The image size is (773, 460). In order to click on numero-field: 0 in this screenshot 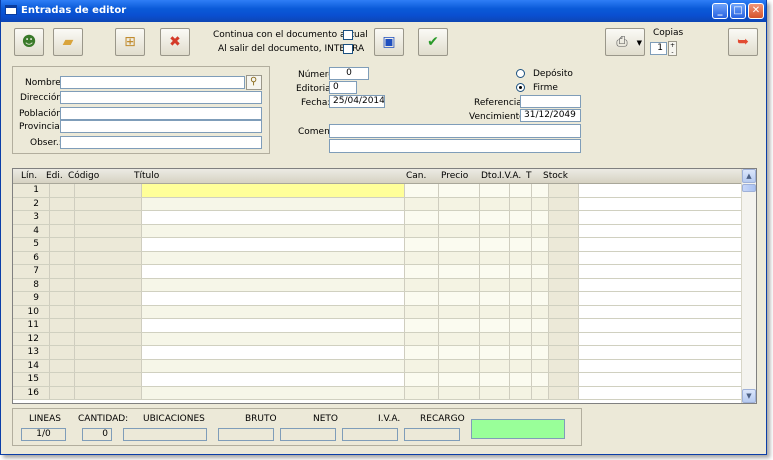, I will do `click(349, 73)`.